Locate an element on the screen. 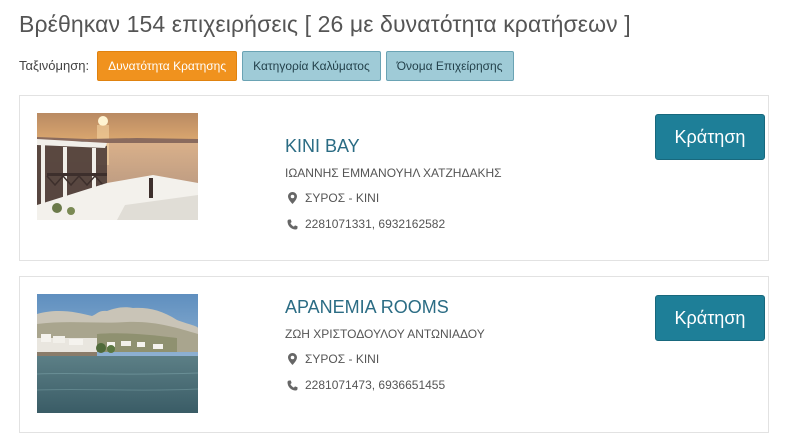 This screenshot has width=785, height=438. phone-row: 2281071473, 6936651455 is located at coordinates (385, 385).